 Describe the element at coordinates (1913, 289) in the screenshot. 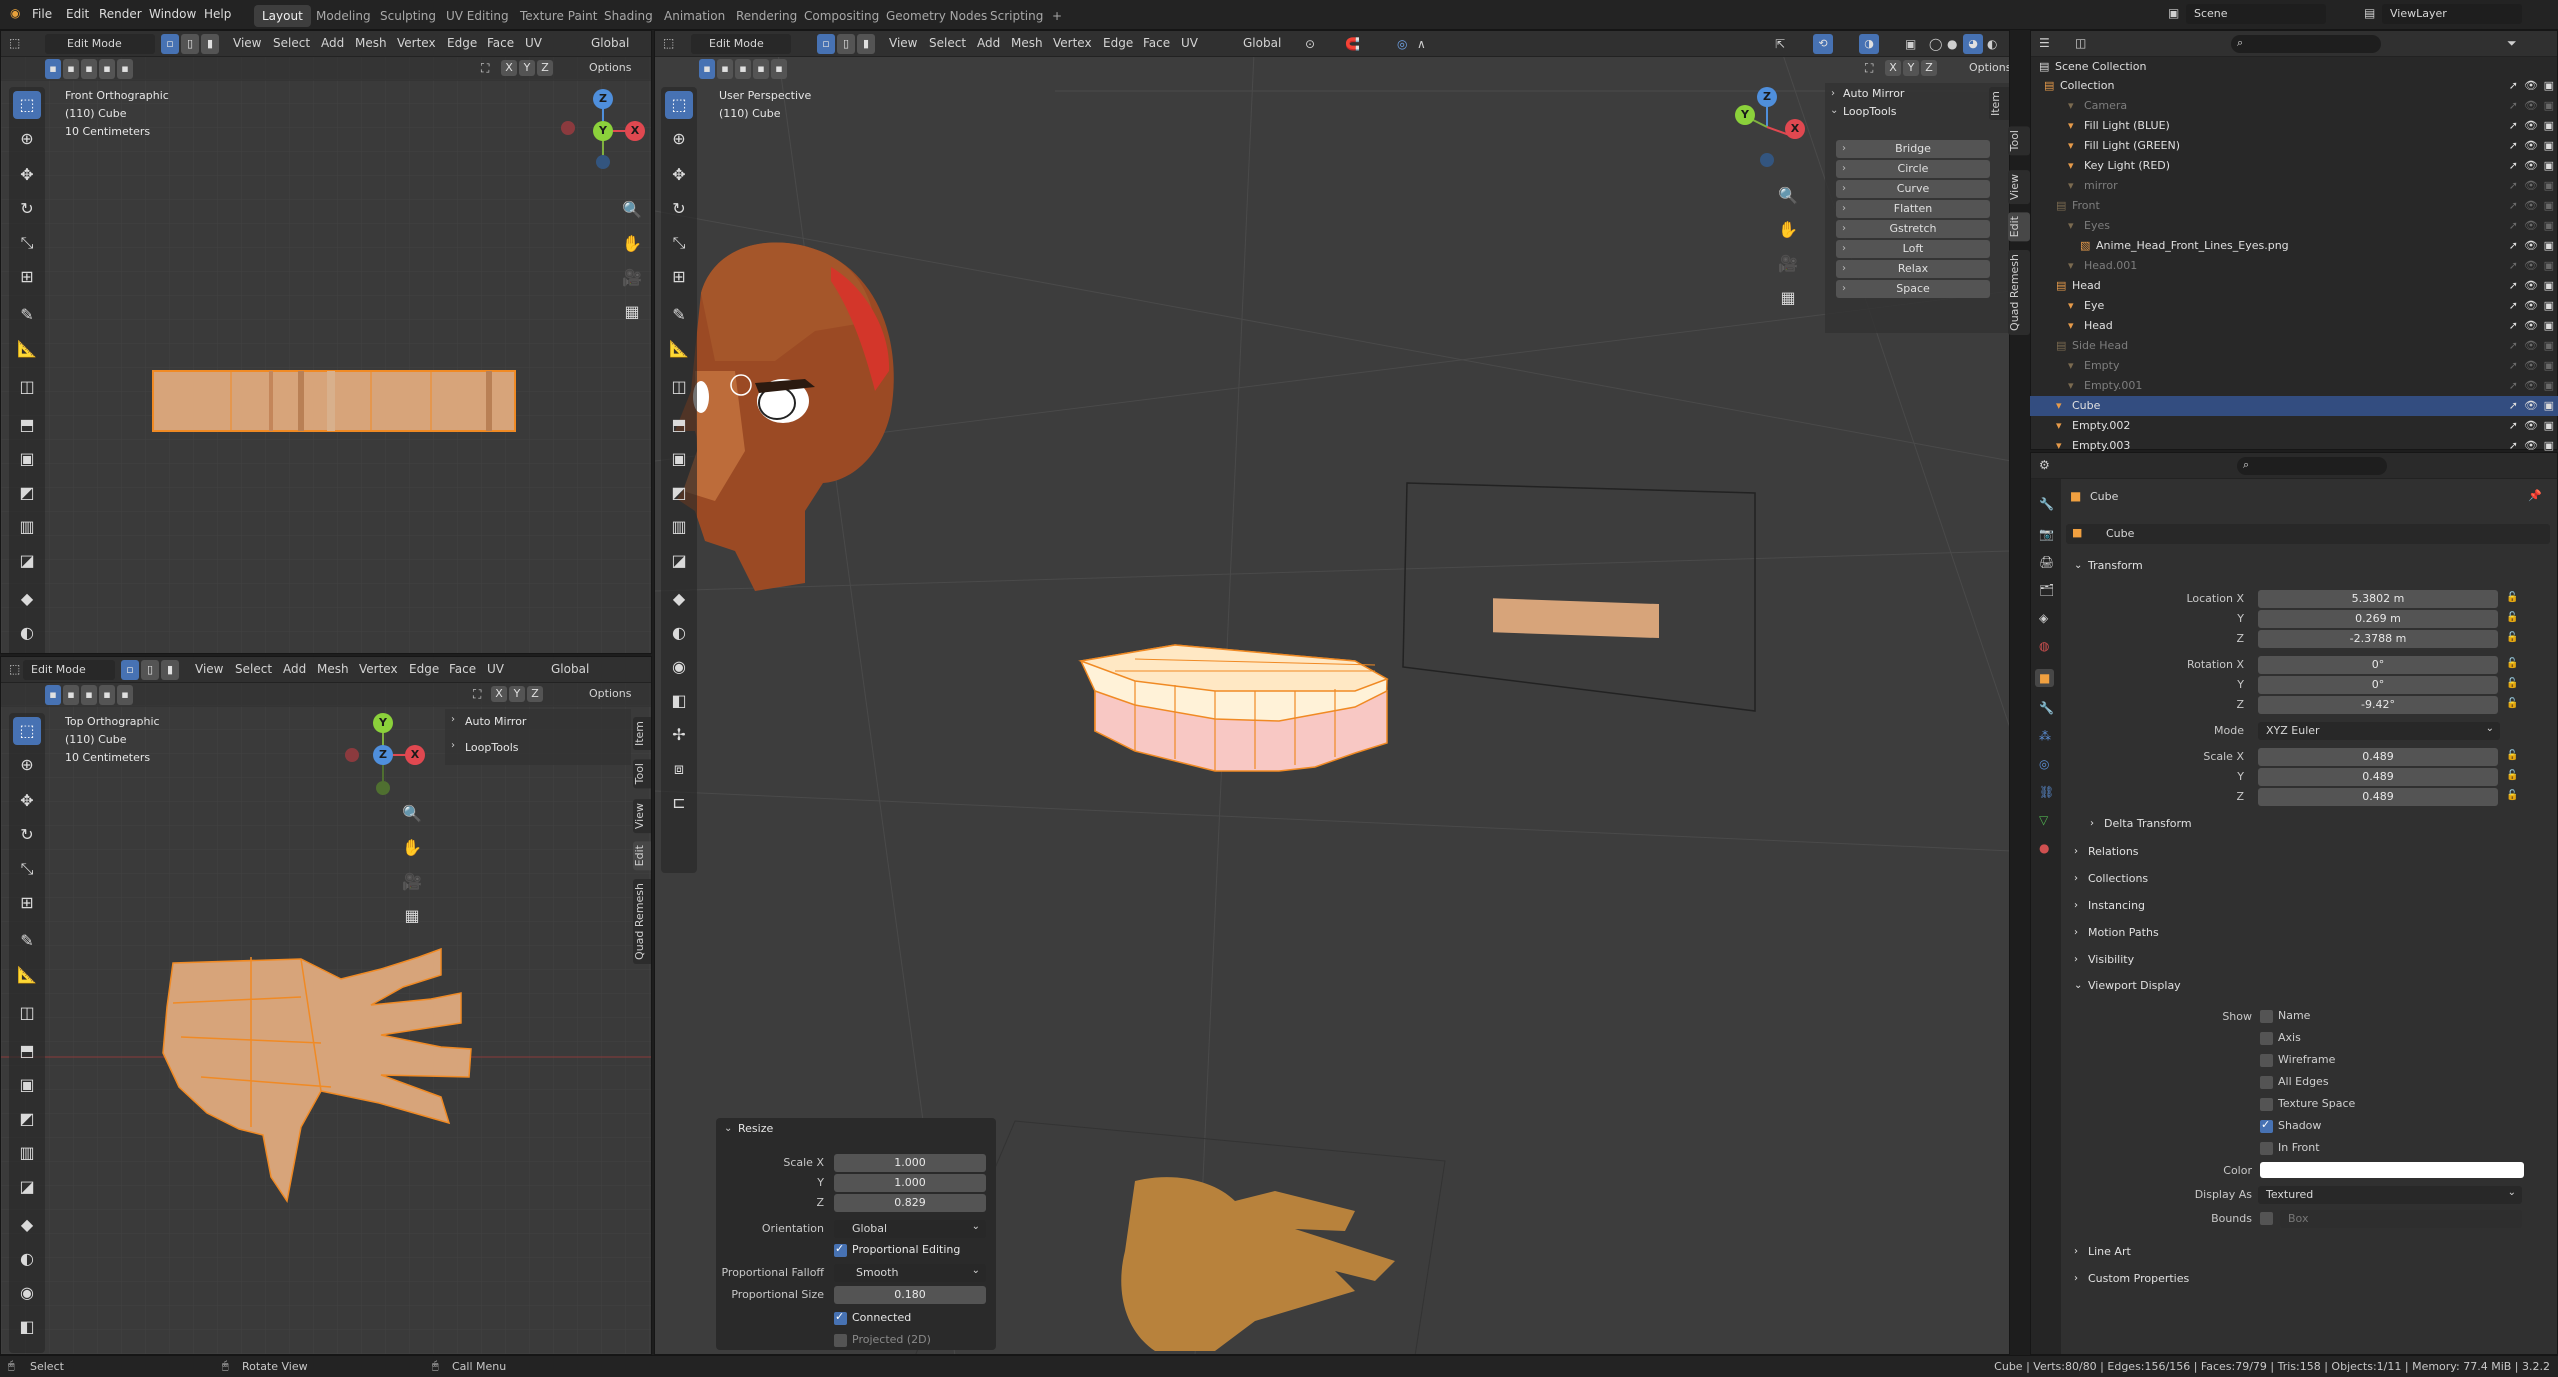

I see `looptools-space-button: › Space` at that location.